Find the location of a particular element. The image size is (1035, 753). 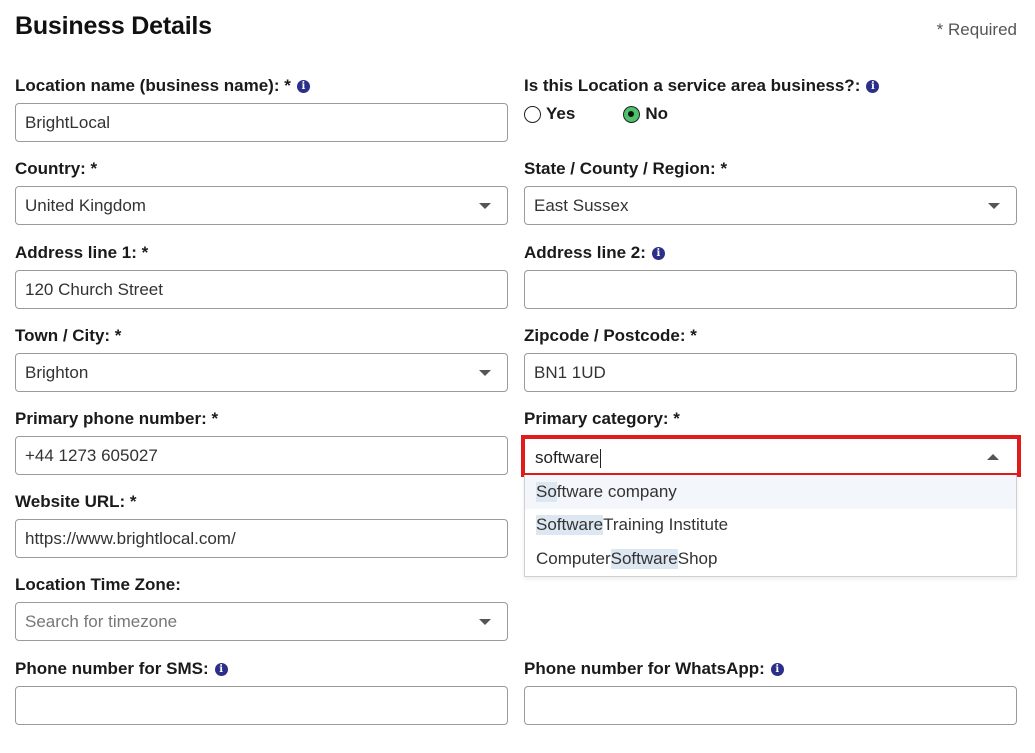

town-select: Brighton is located at coordinates (261, 372).